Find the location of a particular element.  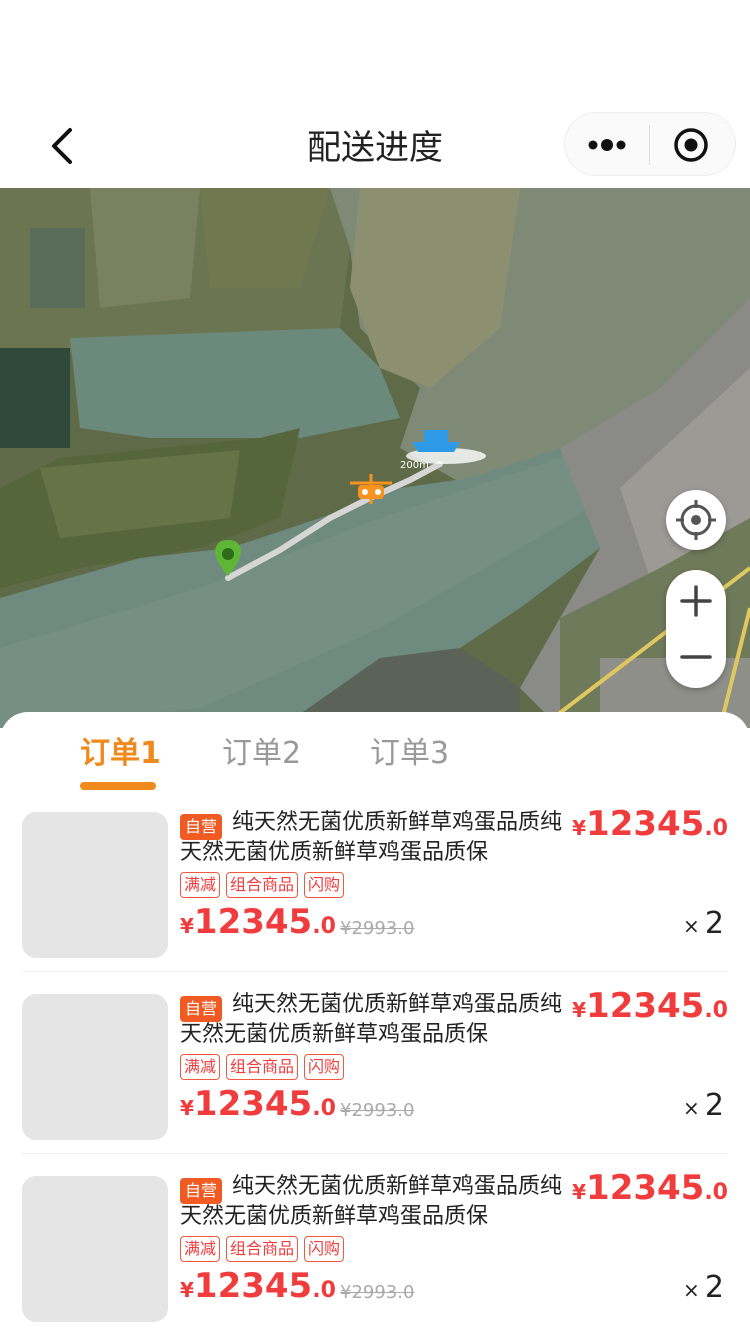

order-tabs: 订单1 订单2 订单3 is located at coordinates (375, 755).